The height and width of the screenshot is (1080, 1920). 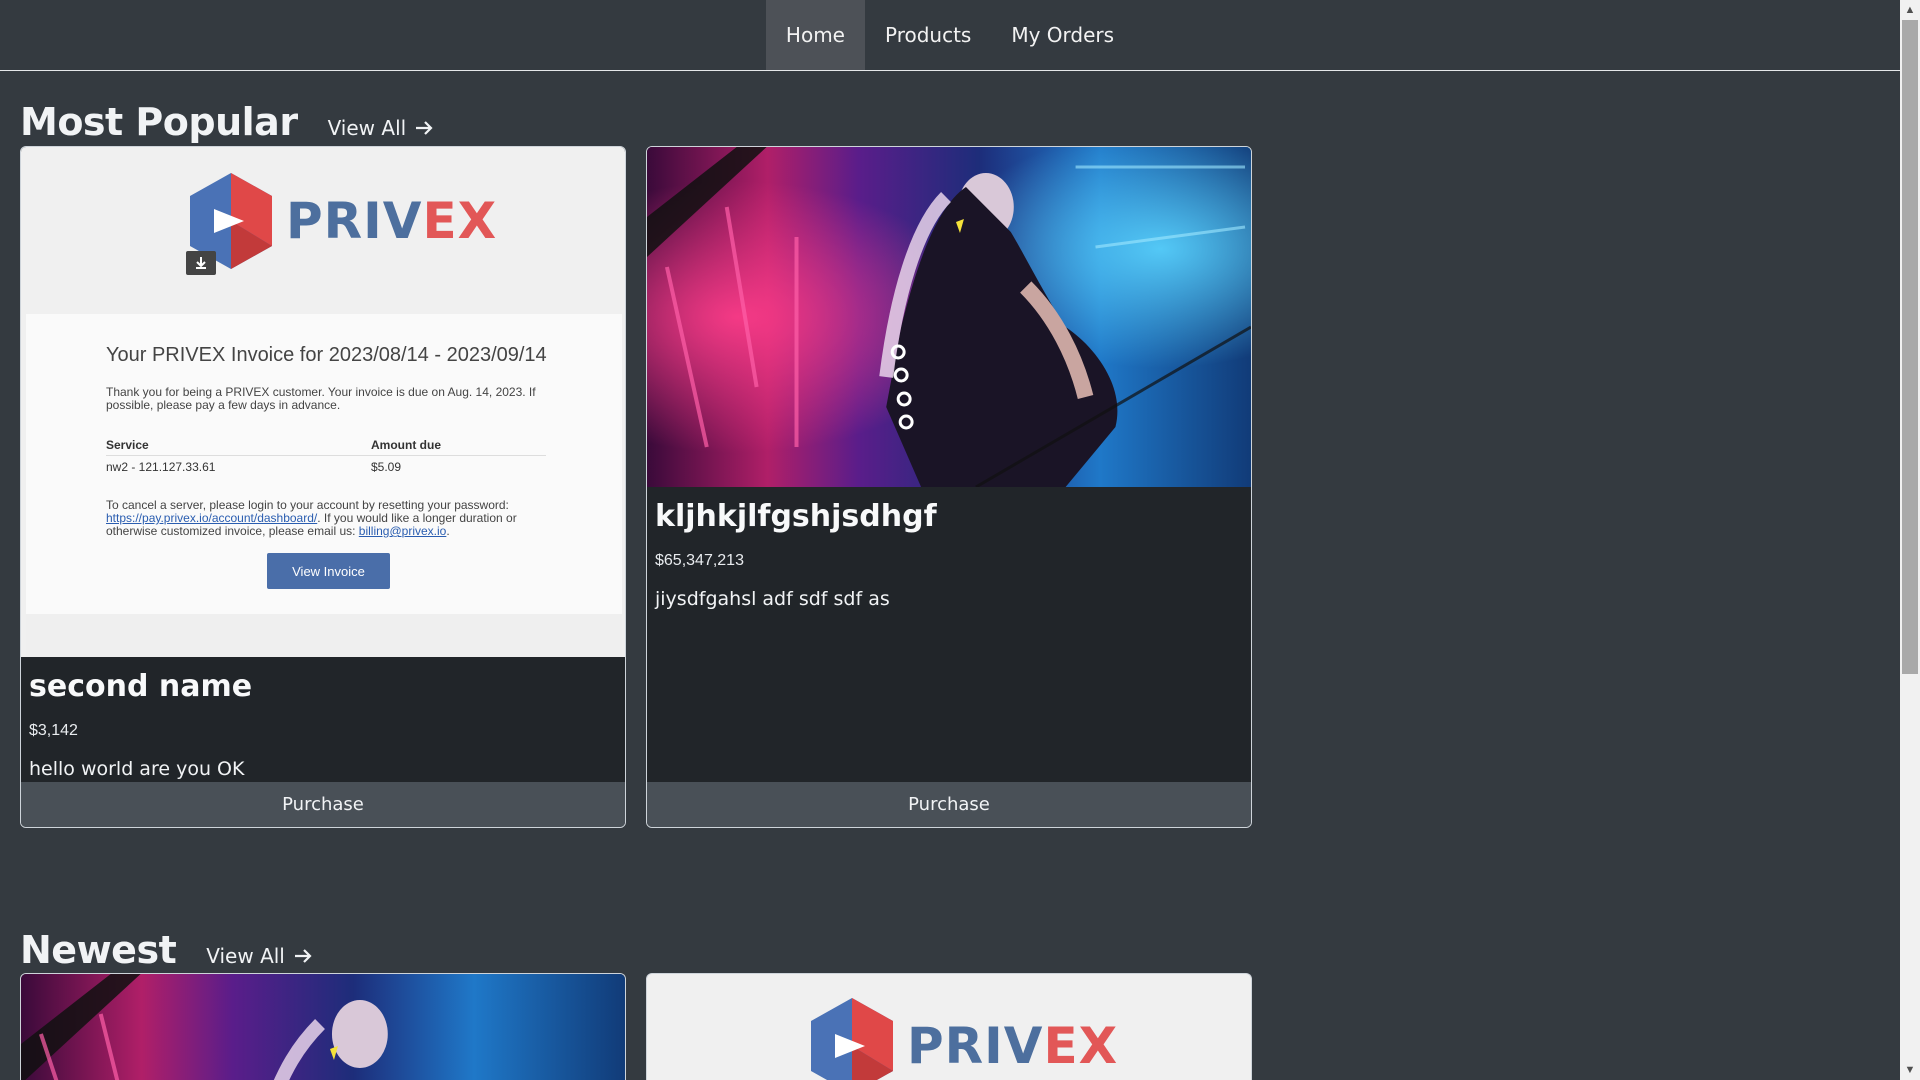 What do you see at coordinates (1910, 10) in the screenshot?
I see `scroll-up-icon: ▲` at bounding box center [1910, 10].